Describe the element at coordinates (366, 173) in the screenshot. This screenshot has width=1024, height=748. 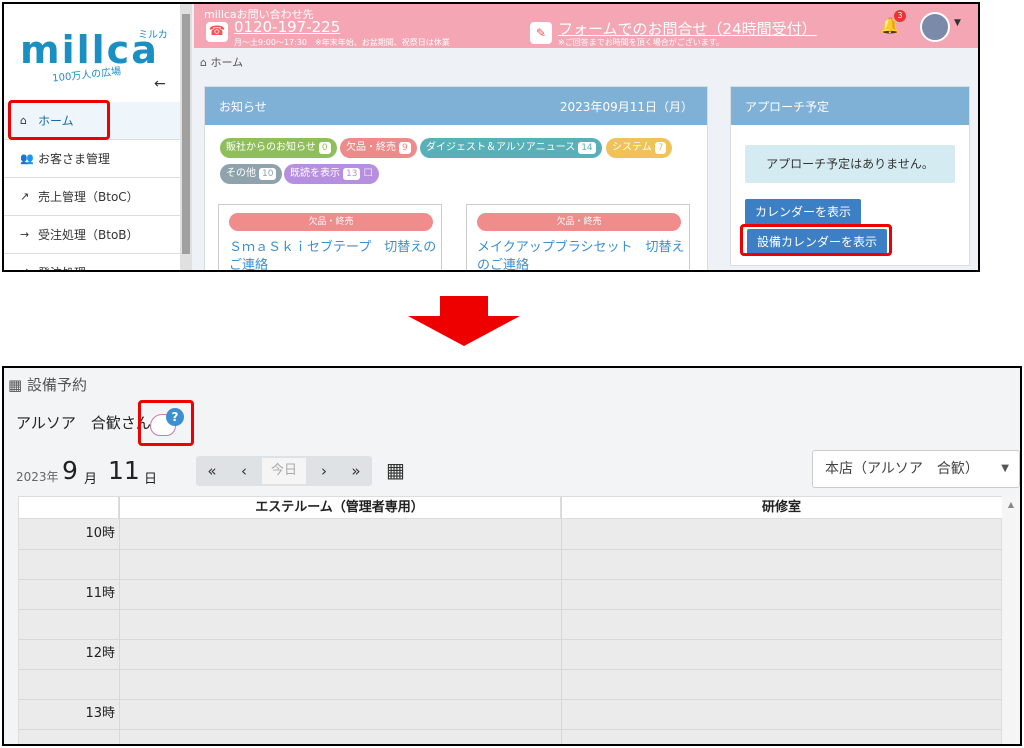
I see `checkbox-icon: ☐` at that location.